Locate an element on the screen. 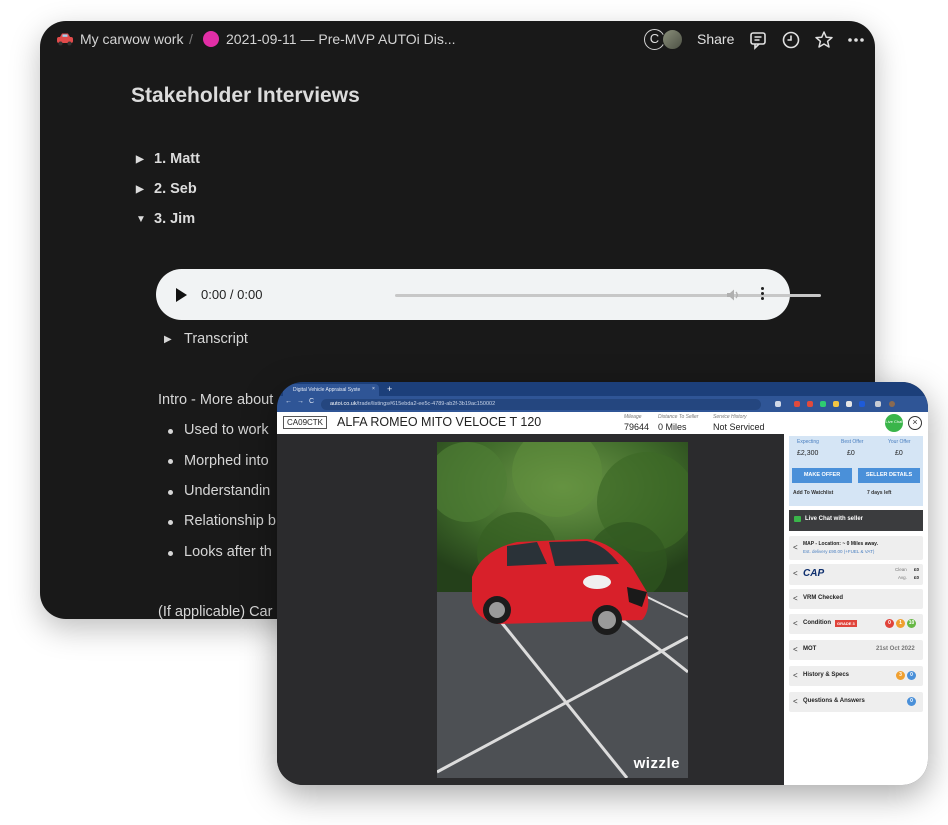 This screenshot has height=825, width=948. history-row: < History & Specs 3 0 is located at coordinates (856, 676).